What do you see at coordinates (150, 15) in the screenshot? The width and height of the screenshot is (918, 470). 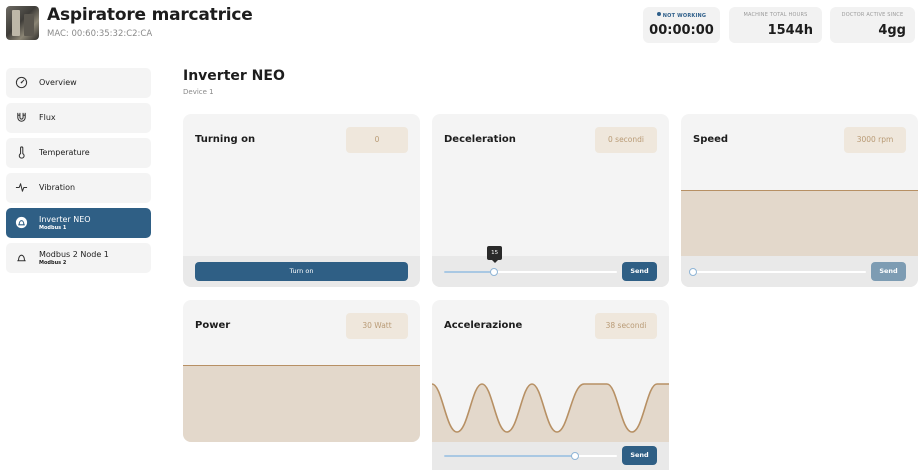 I see `app-title: Aspiratore marcatrice` at bounding box center [150, 15].